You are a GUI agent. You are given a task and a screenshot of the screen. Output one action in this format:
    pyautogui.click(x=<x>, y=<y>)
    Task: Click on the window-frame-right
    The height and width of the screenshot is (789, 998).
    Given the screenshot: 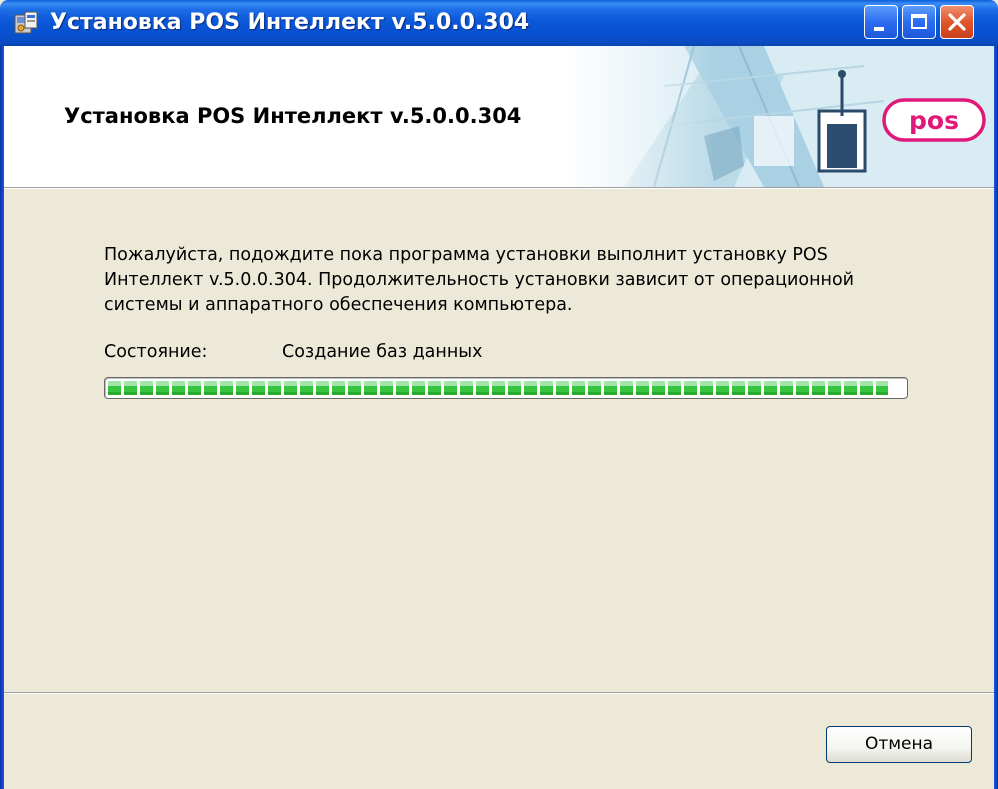 What is the action you would take?
    pyautogui.click(x=996, y=417)
    